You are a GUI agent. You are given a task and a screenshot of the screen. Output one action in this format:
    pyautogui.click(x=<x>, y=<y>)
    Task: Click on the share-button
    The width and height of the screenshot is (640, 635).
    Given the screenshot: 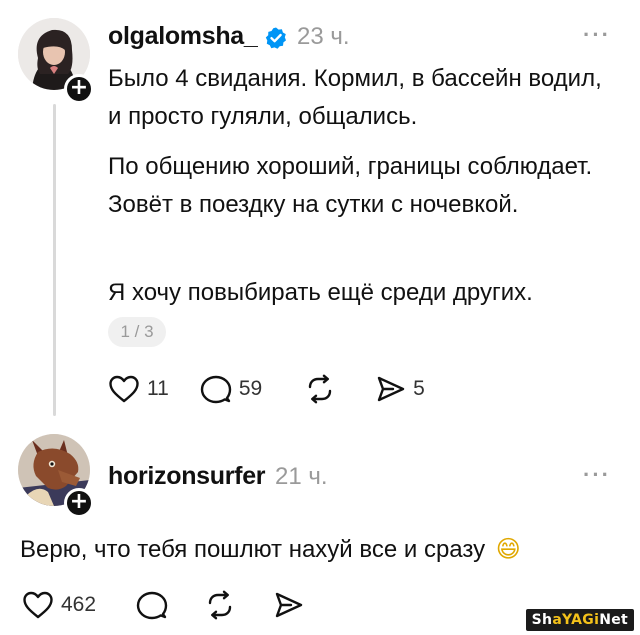 What is the action you would take?
    pyautogui.click(x=289, y=605)
    